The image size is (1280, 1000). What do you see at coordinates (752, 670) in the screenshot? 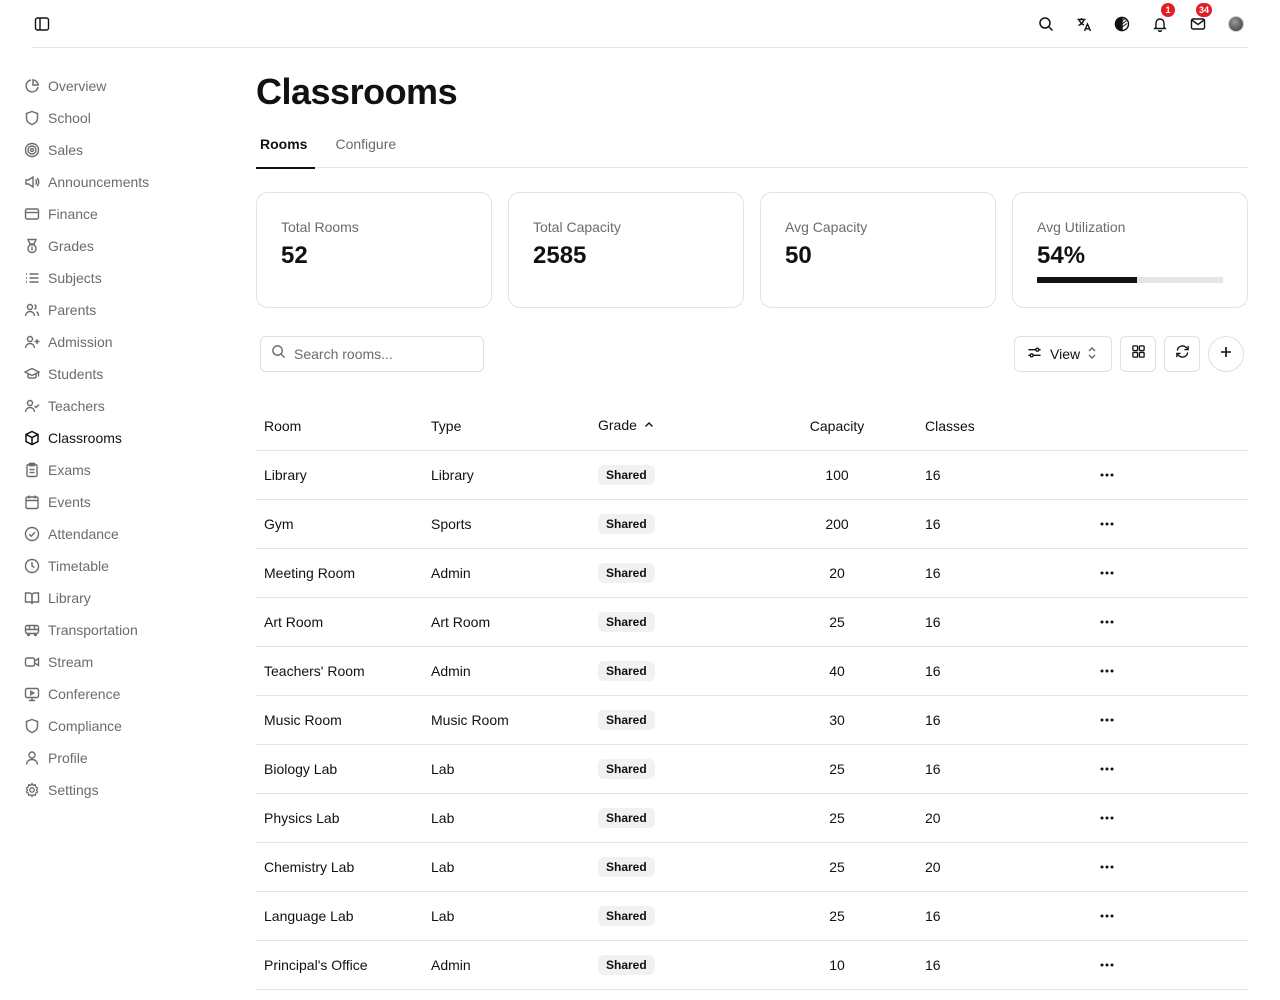
I see `table-row: Teachers' Room Admin Shared 40 16` at bounding box center [752, 670].